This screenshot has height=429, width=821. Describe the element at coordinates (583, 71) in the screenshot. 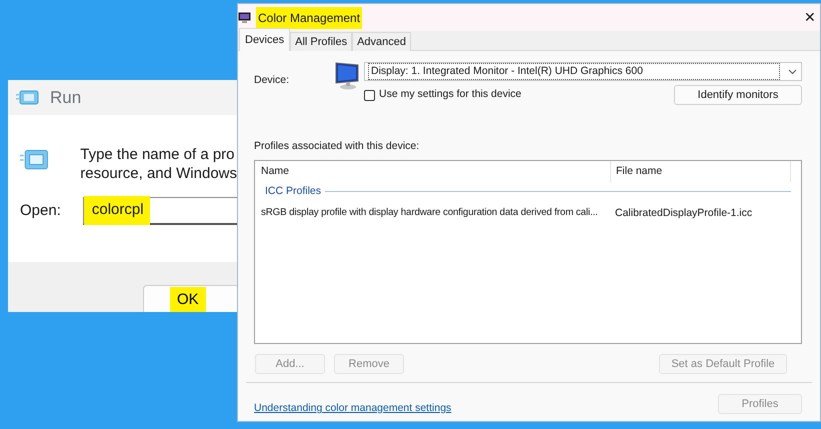

I see `device-dropdown: Display: 1. Integrated Monitor - Intel(R) UHD Graphics 600` at that location.